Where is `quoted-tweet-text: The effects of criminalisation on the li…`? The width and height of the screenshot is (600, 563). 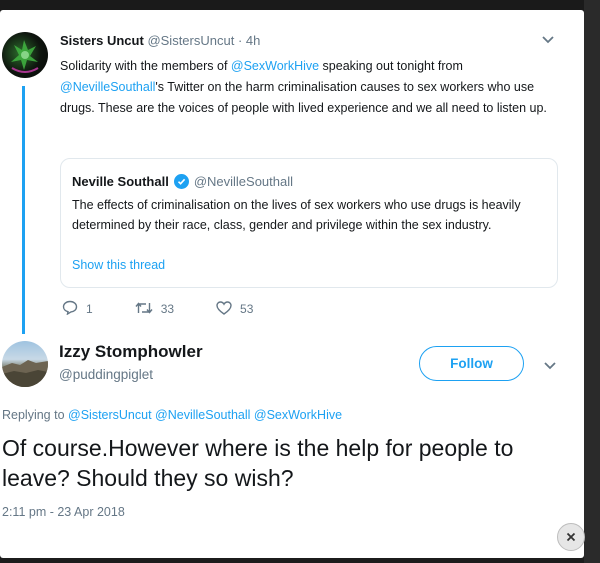
quoted-tweet-text: The effects of criminalisation on the li… is located at coordinates (296, 215).